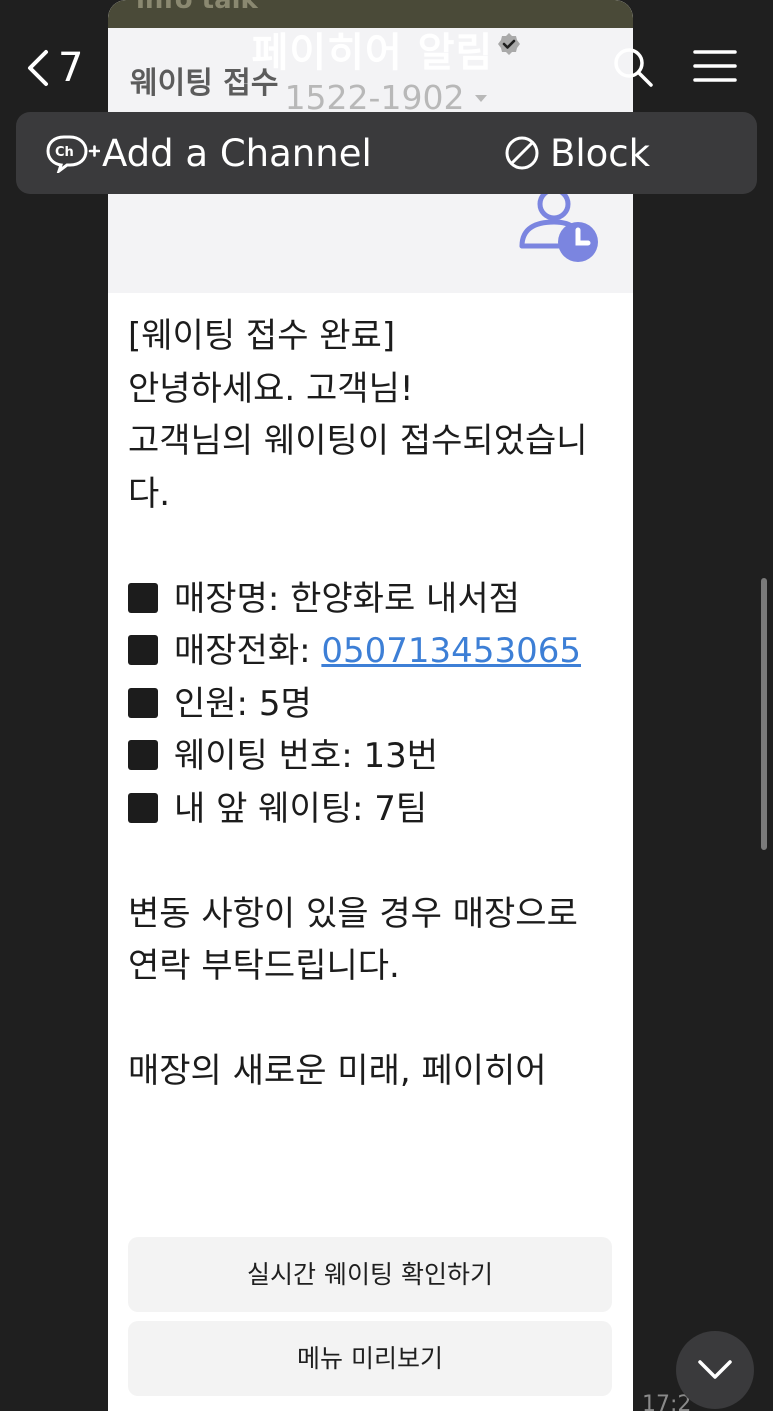  Describe the element at coordinates (285, 703) in the screenshot. I see `party-size-value: 5명` at that location.